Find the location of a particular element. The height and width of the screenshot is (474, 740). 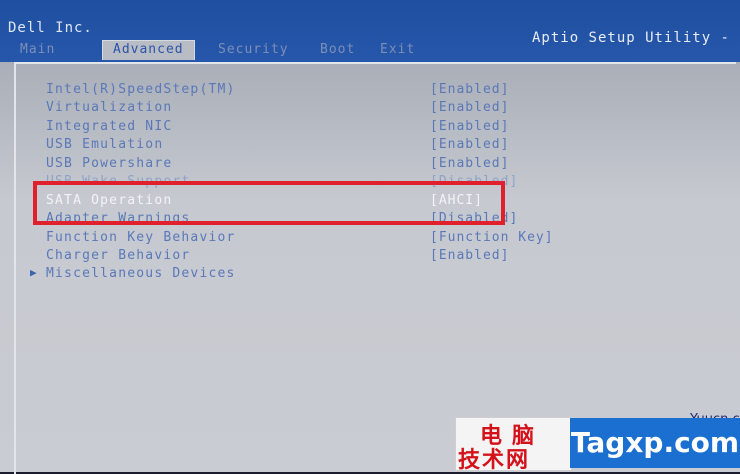

watermark-cn-line2: 技术网 is located at coordinates (494, 460).